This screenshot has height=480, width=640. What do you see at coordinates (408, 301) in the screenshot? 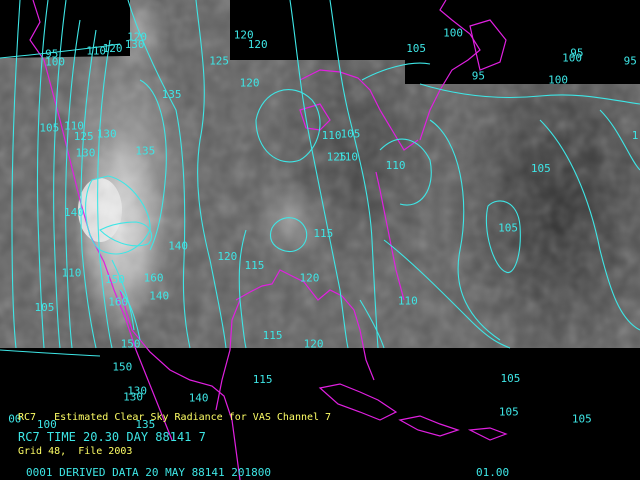
I see `contour-label-53: 110` at bounding box center [408, 301].